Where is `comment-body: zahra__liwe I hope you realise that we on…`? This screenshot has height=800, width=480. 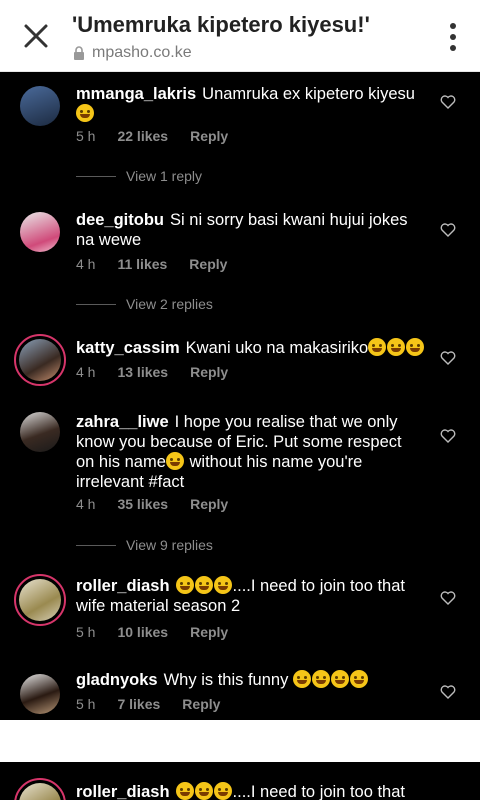
comment-body: zahra__liwe I hope you realise that we on… is located at coordinates (246, 452).